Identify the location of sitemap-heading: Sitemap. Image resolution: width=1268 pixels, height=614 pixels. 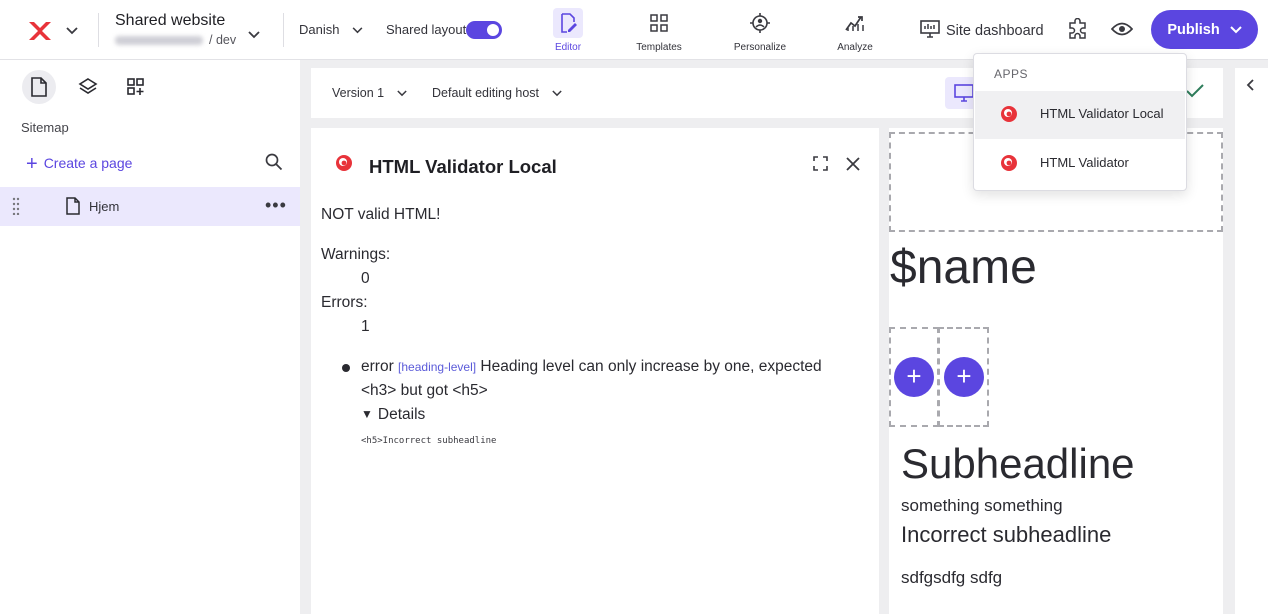
(45, 127).